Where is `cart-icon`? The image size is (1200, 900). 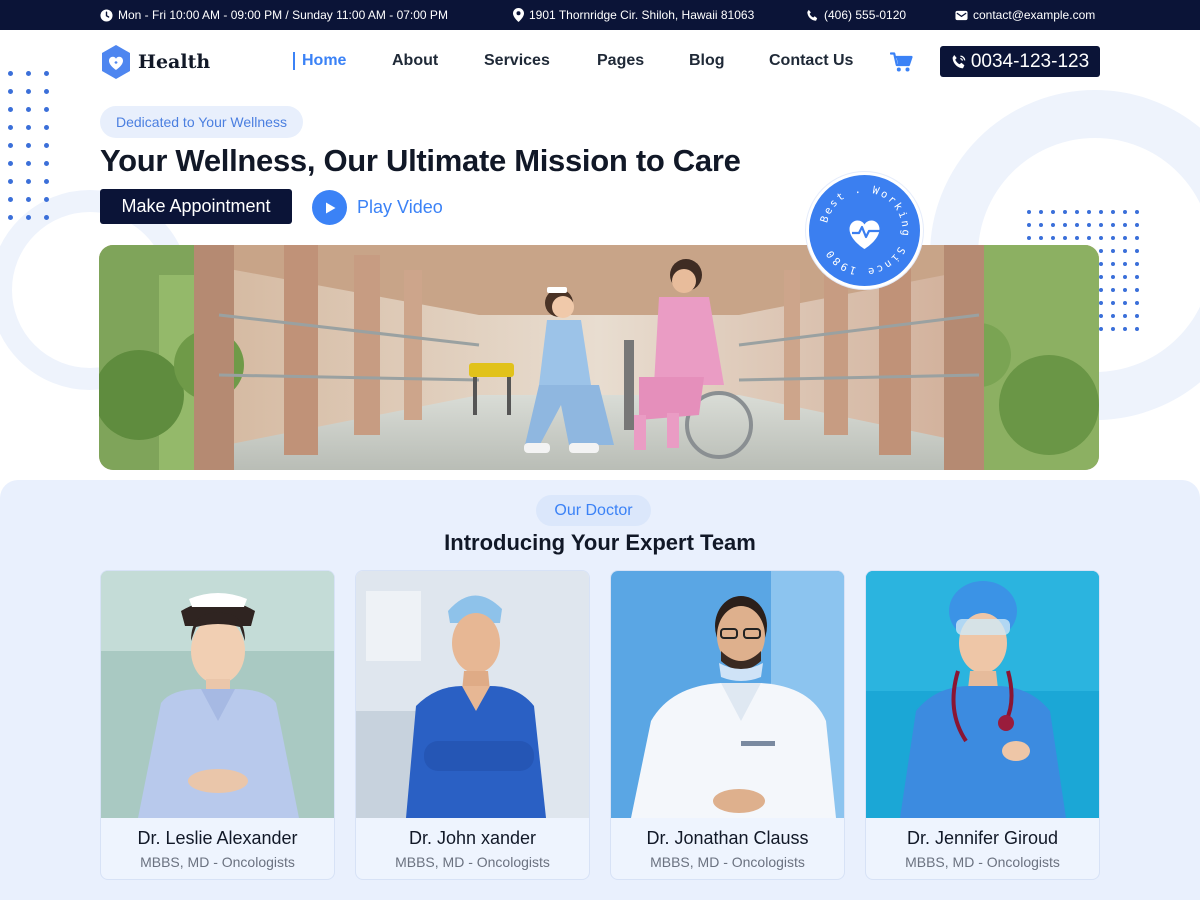
cart-icon is located at coordinates (901, 62).